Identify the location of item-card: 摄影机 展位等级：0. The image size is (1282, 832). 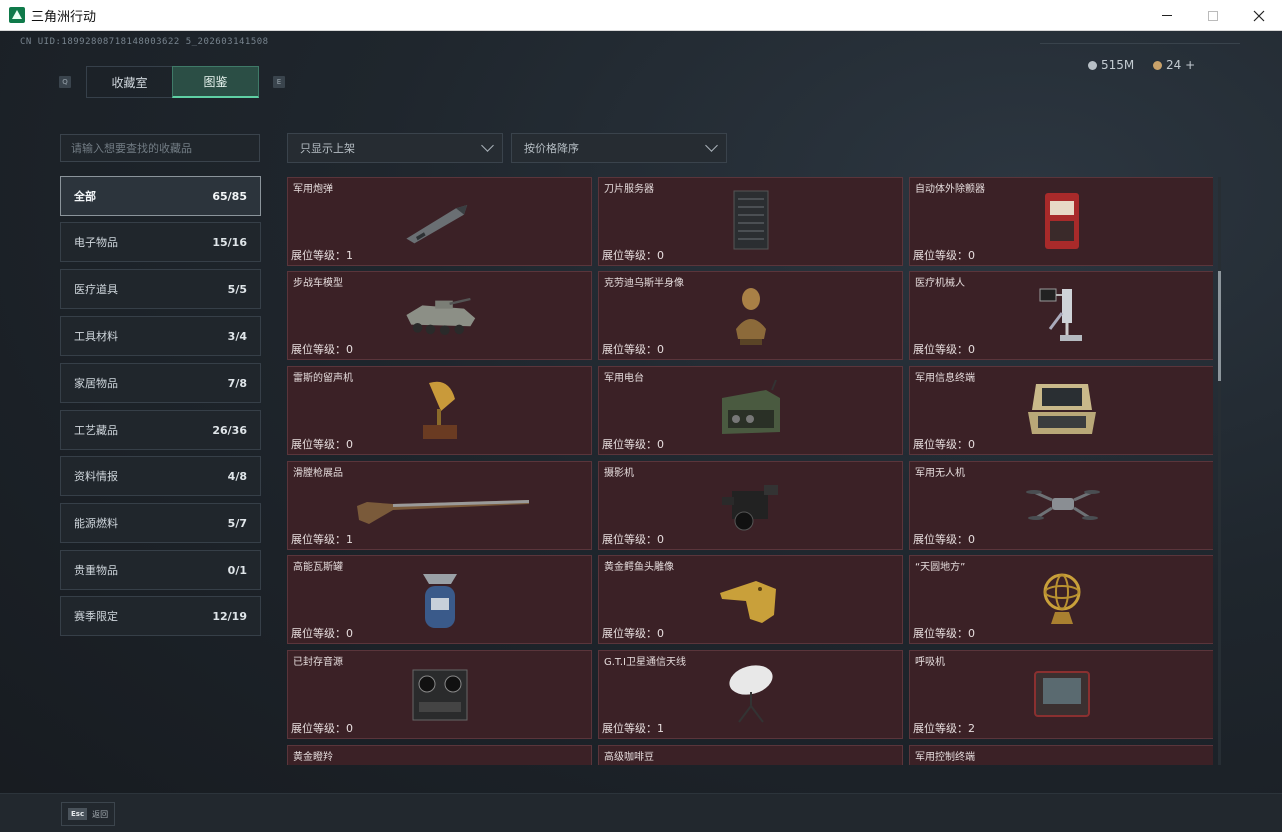
(750, 505).